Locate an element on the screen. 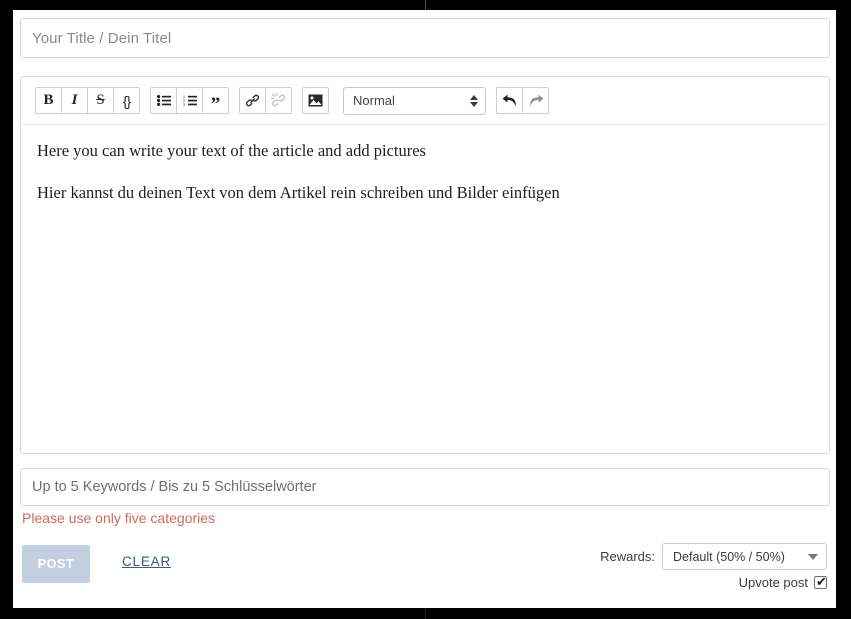  toolbar-group-media is located at coordinates (315, 100).